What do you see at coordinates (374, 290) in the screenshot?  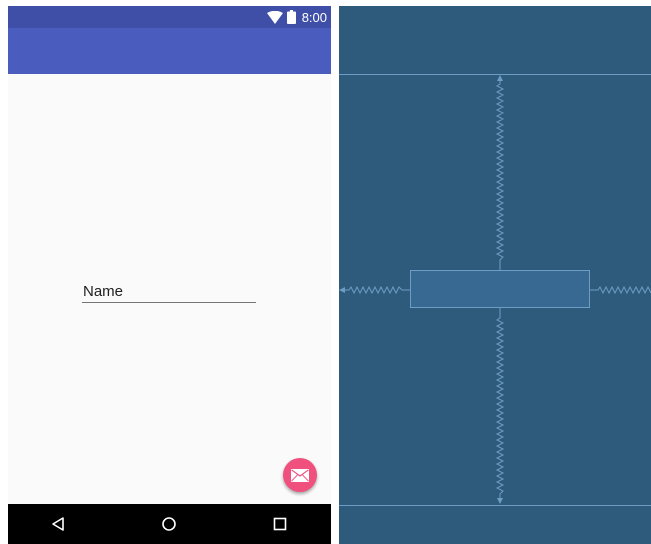 I see `left-constraint-spring` at bounding box center [374, 290].